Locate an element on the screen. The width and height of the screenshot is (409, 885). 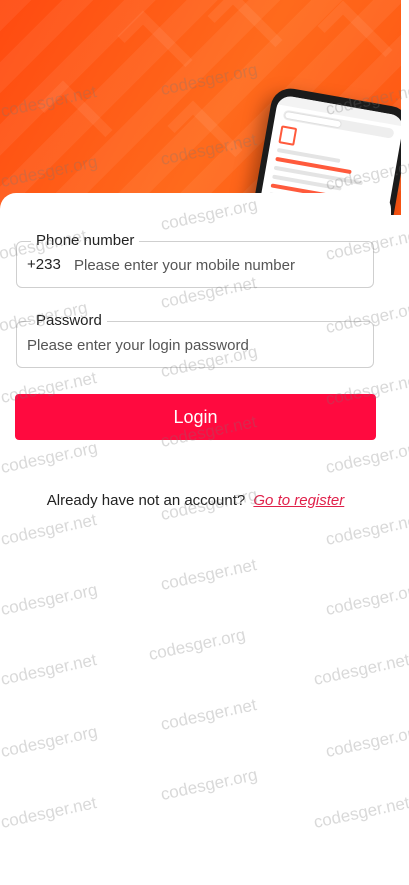
document-icon is located at coordinates (288, 135).